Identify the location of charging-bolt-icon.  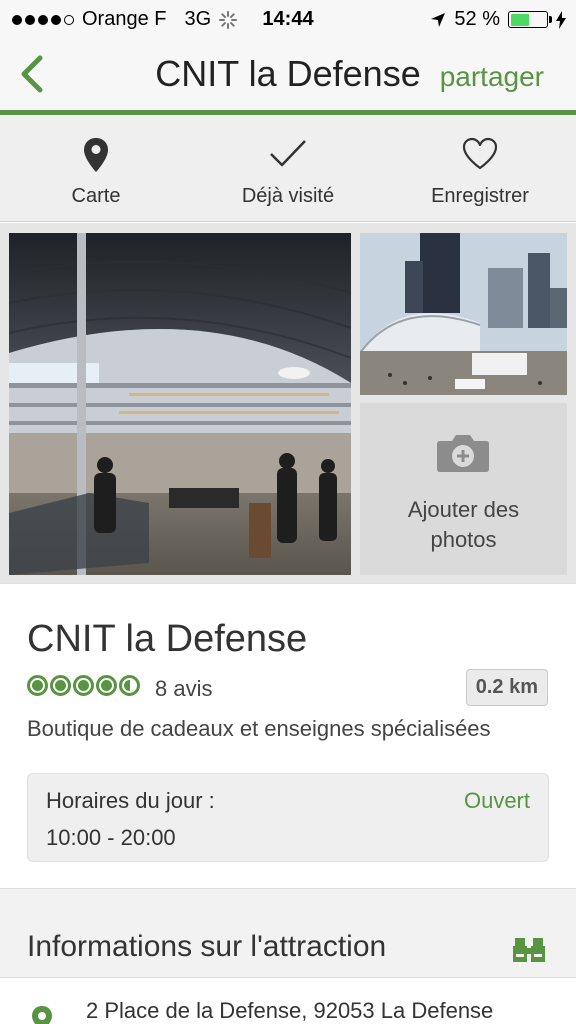
(561, 19).